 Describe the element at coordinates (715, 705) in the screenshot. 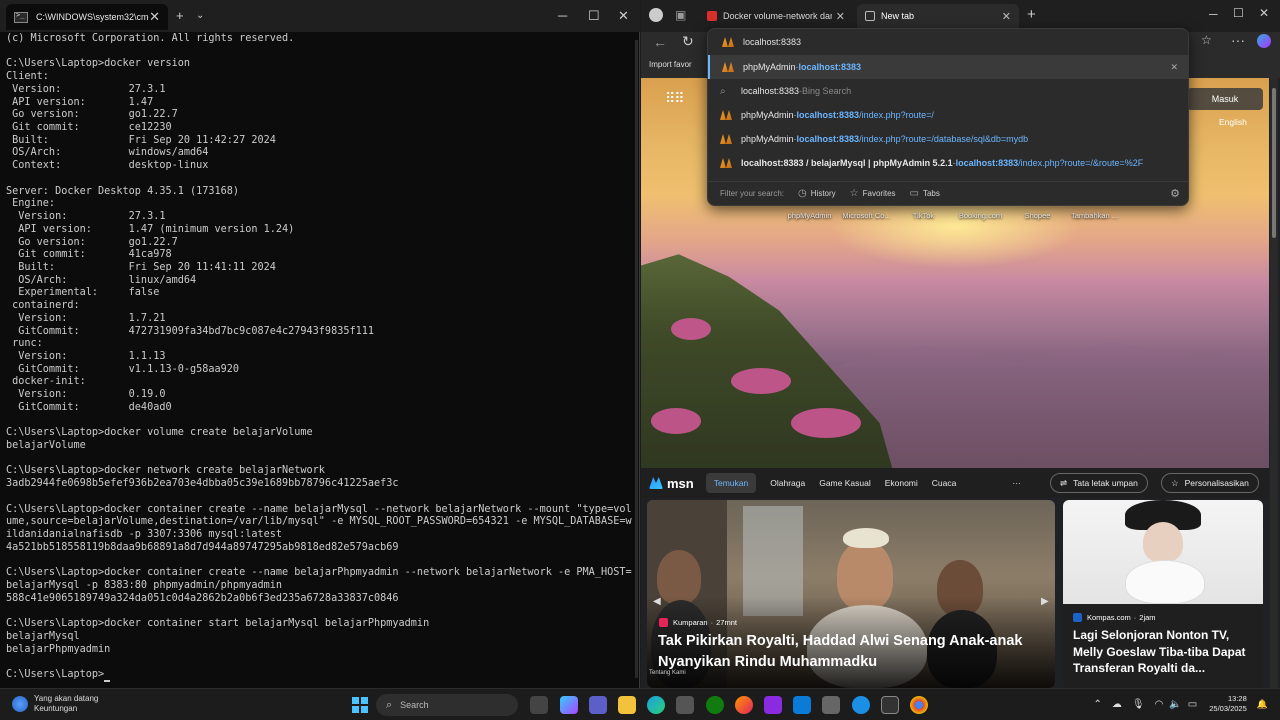

I see `xbox-icon` at that location.